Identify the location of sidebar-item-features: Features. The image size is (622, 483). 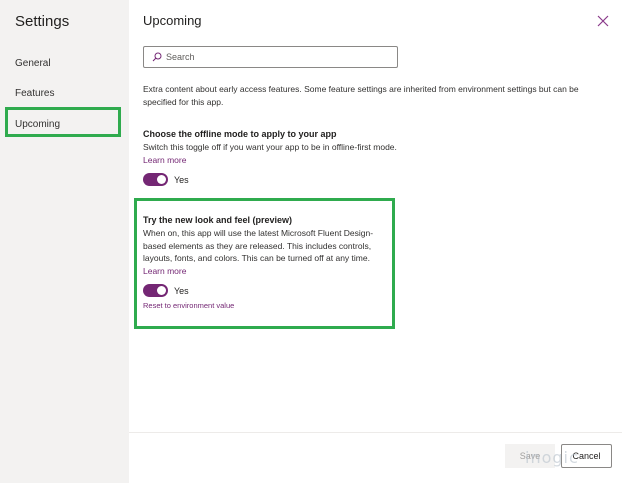
(34, 93).